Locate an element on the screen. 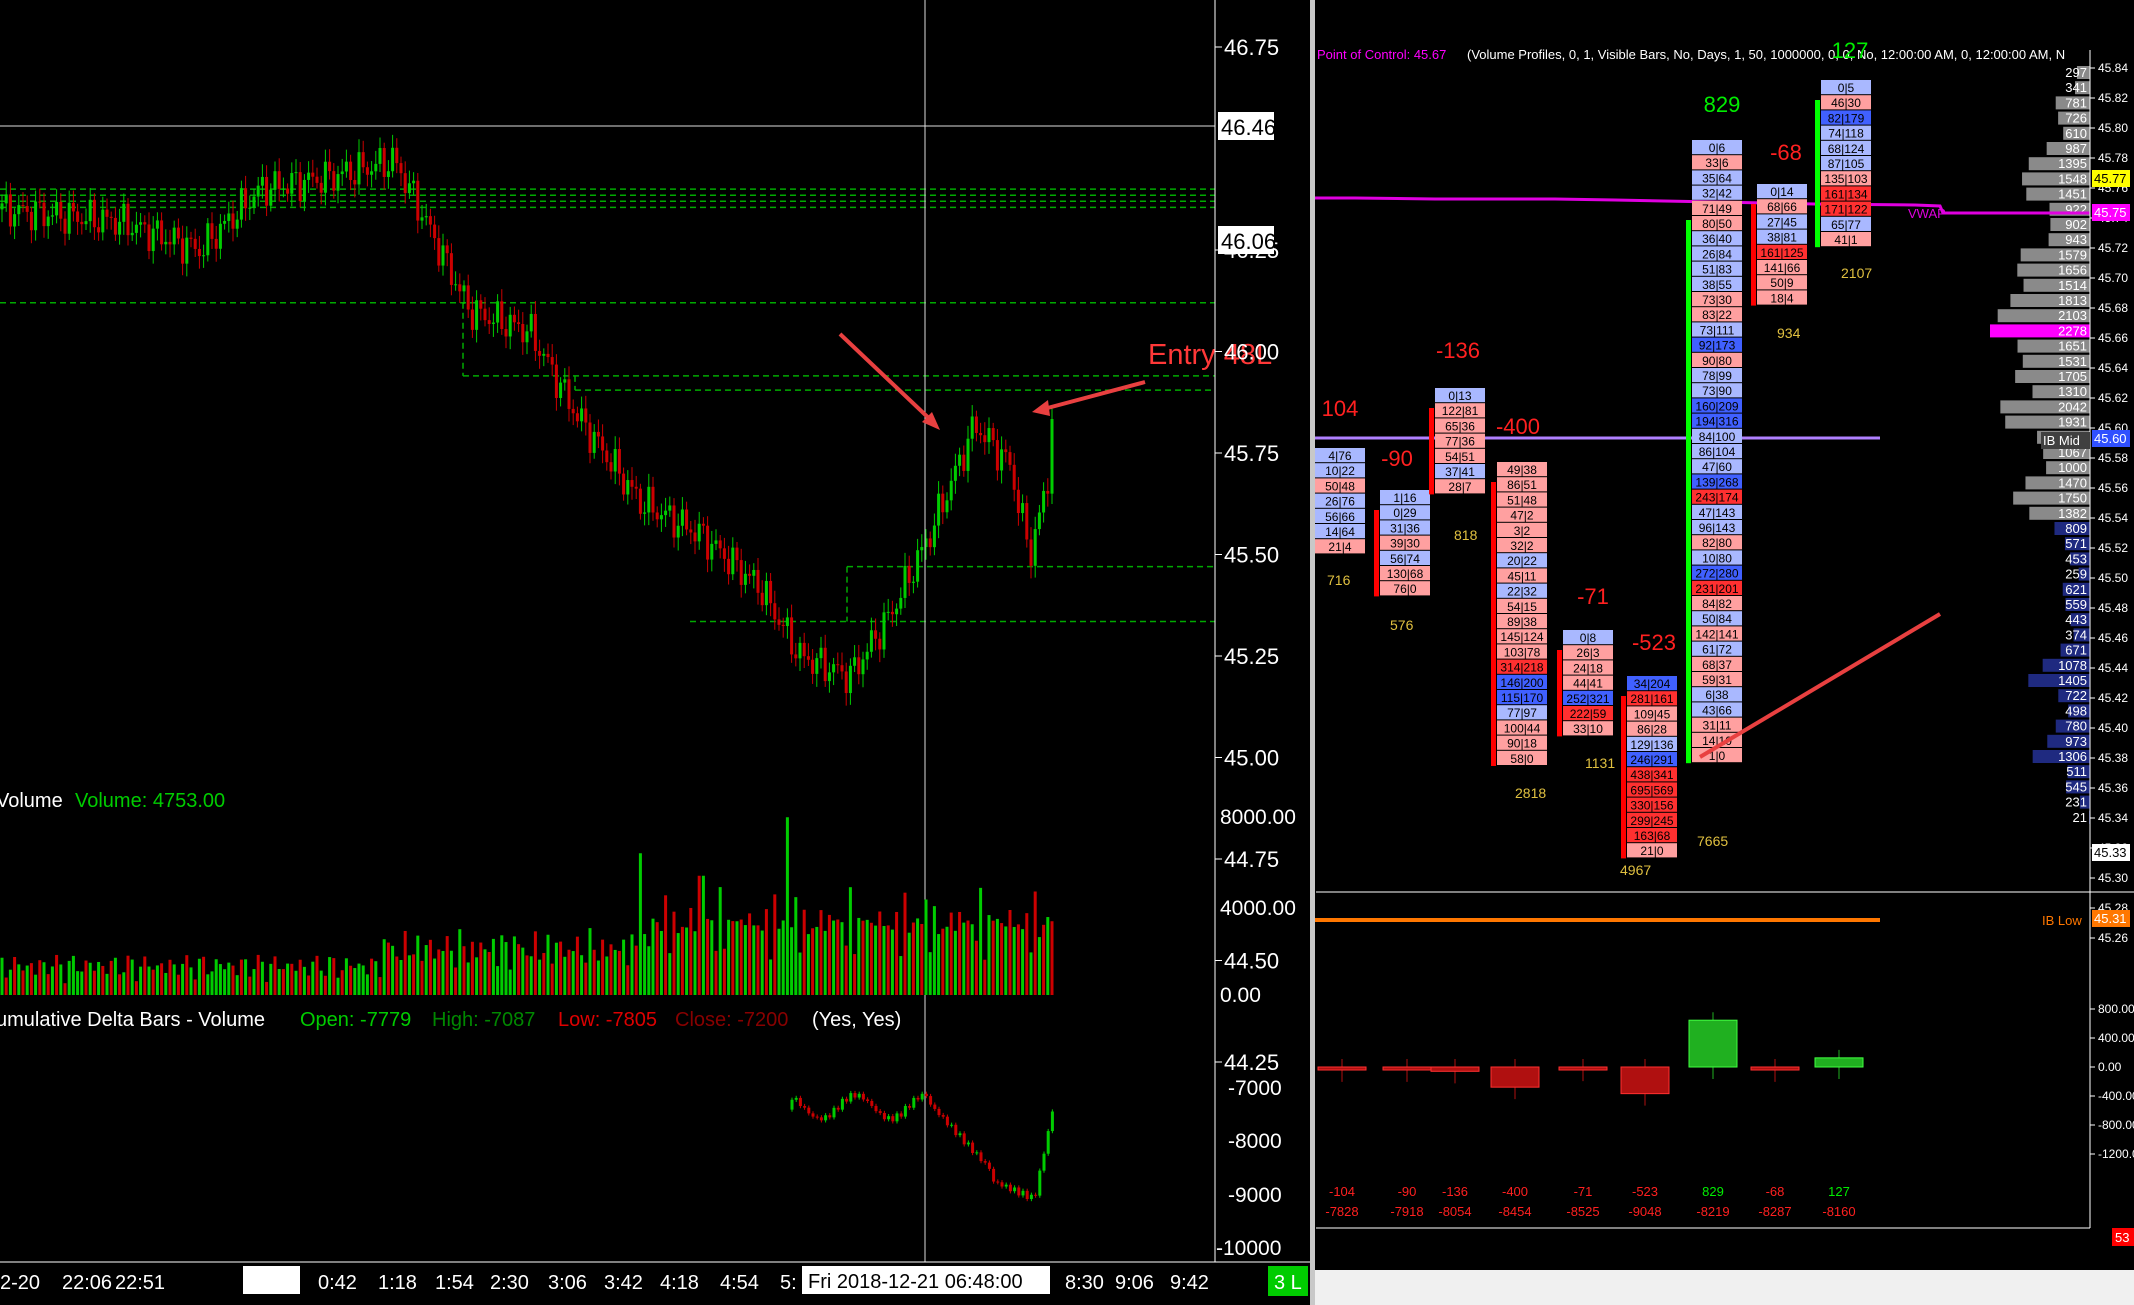 This screenshot has height=1305, width=2134. footprint-cell-text: 74|118 is located at coordinates (1846, 134).